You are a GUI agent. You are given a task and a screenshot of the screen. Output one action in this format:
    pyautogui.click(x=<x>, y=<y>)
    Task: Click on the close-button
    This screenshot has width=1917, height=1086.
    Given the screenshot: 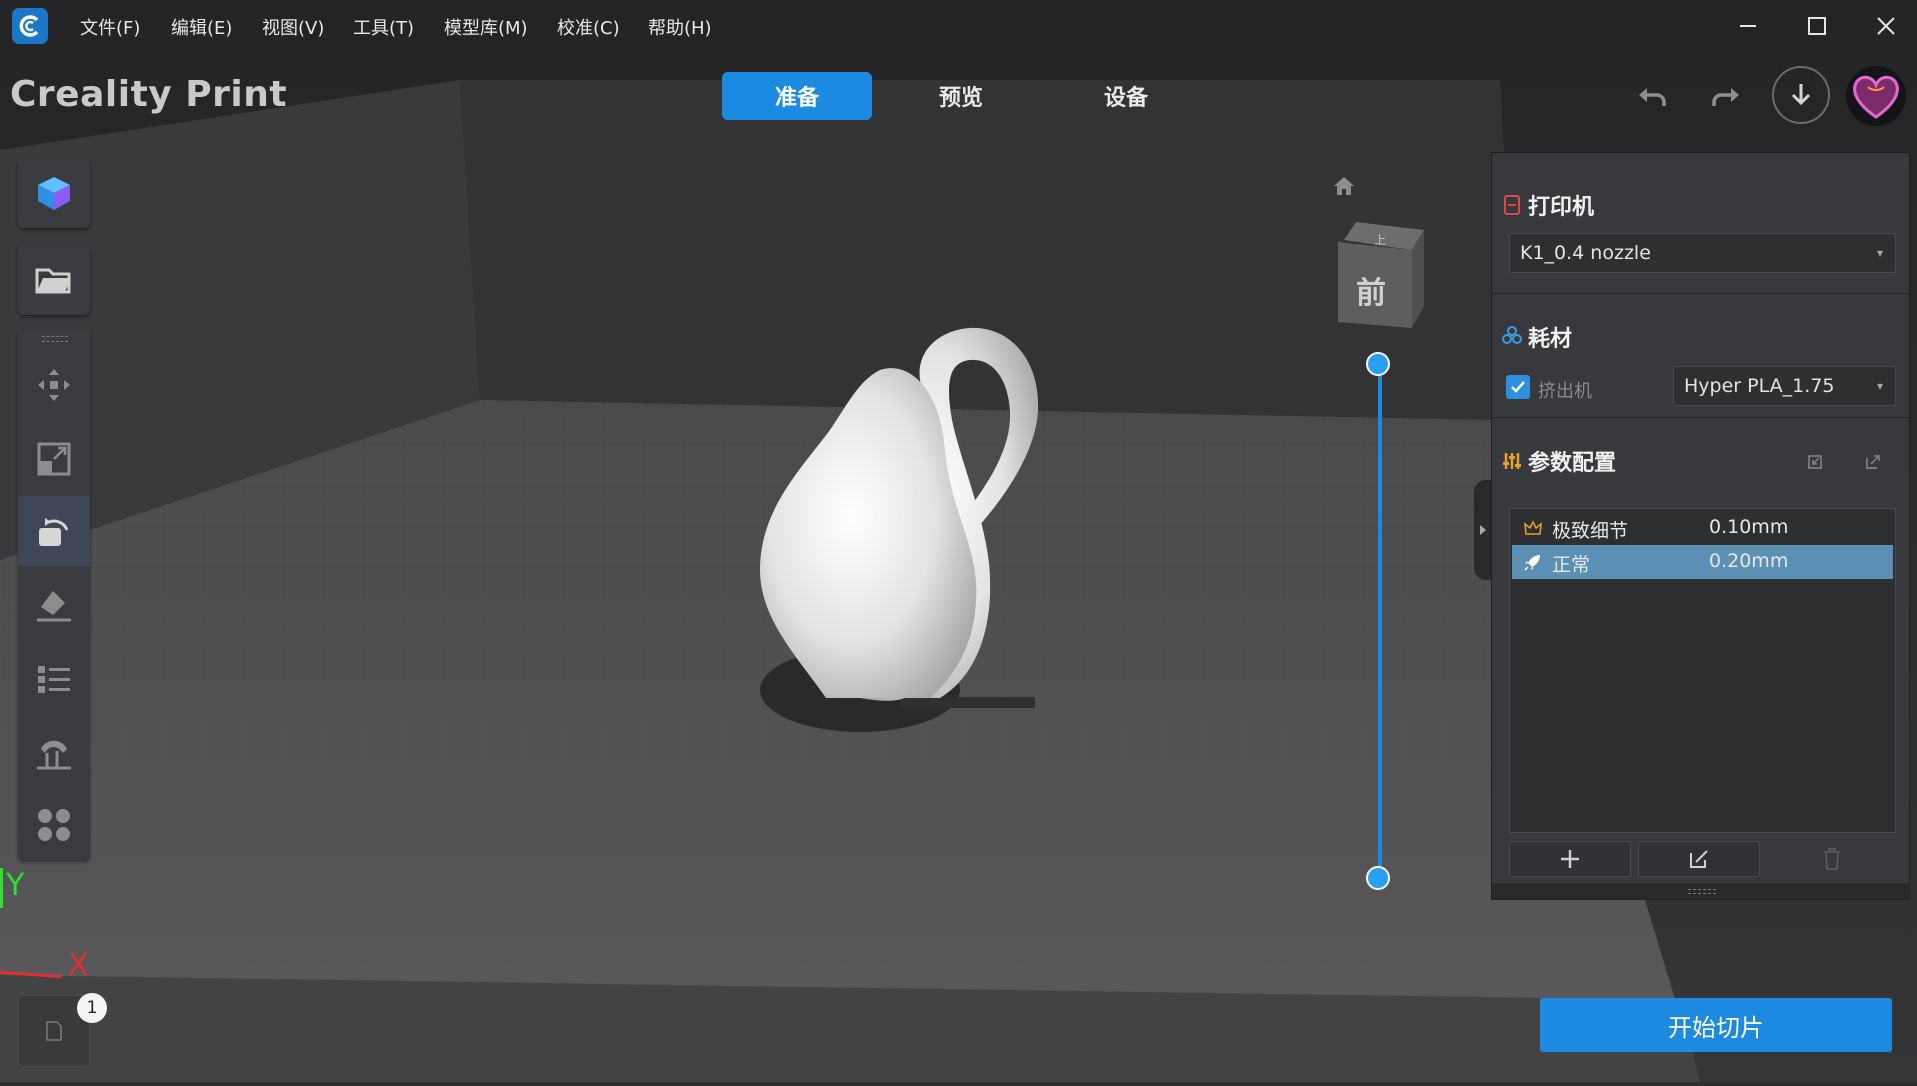 What is the action you would take?
    pyautogui.click(x=1886, y=26)
    